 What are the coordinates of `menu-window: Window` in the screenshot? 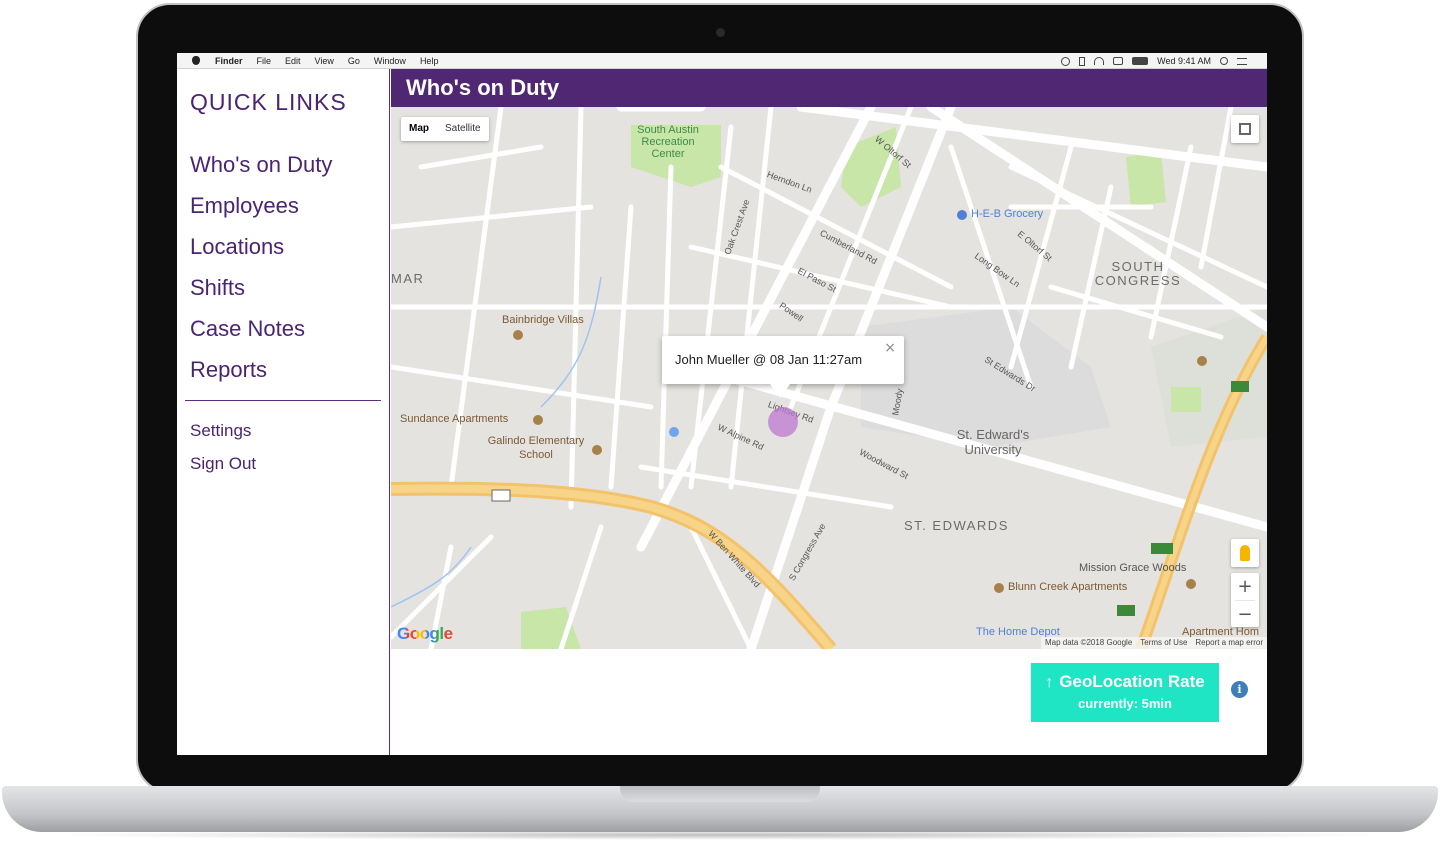 It's located at (390, 61).